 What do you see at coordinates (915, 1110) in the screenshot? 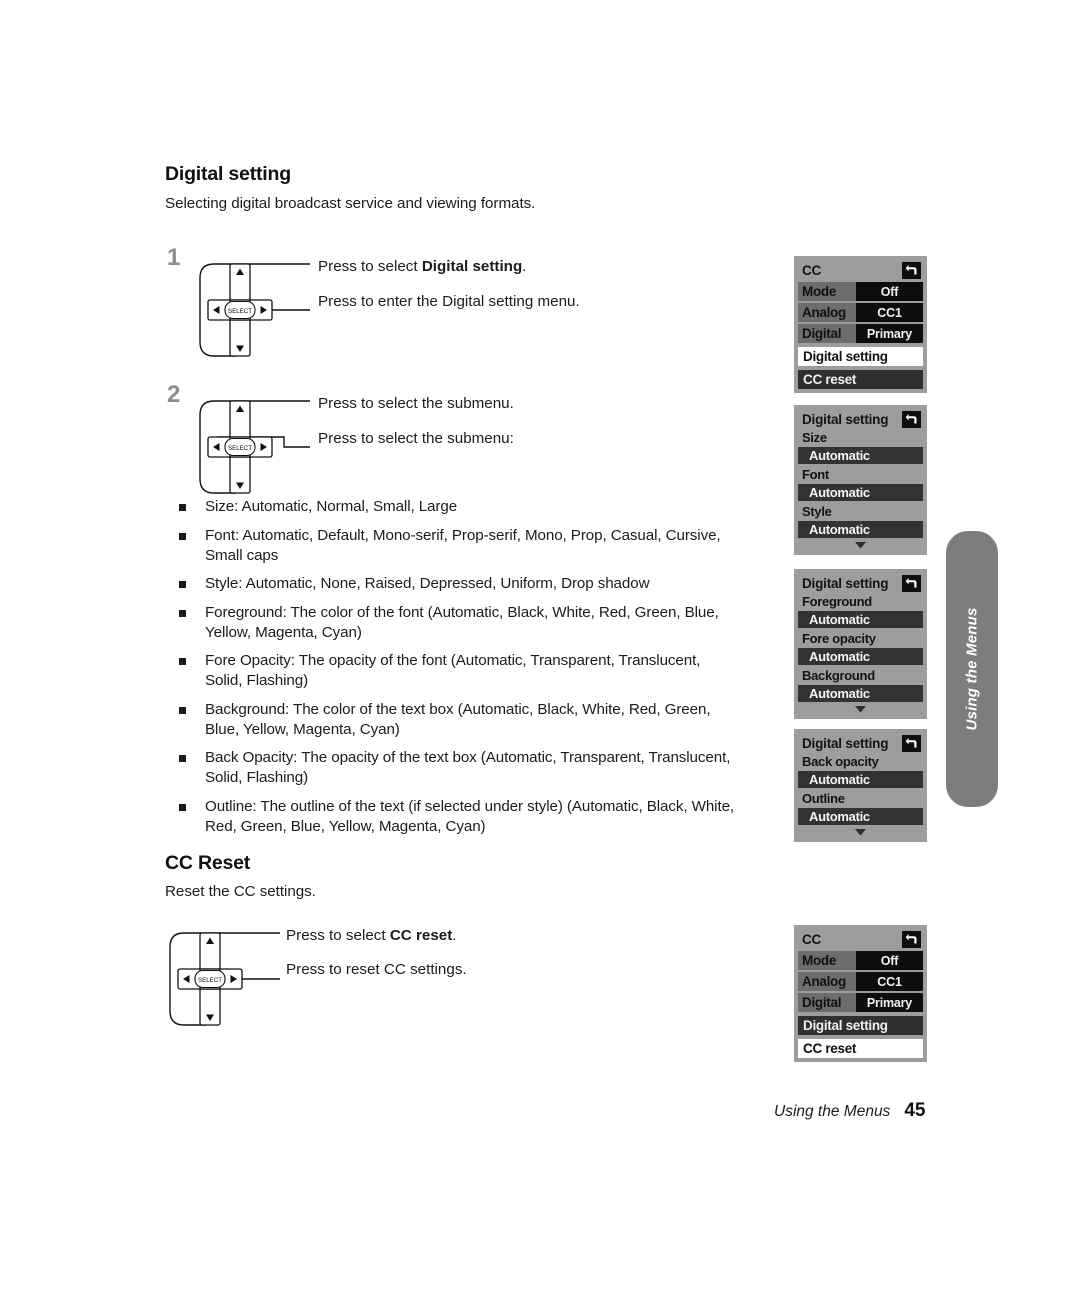
I see `page-number: 45` at bounding box center [915, 1110].